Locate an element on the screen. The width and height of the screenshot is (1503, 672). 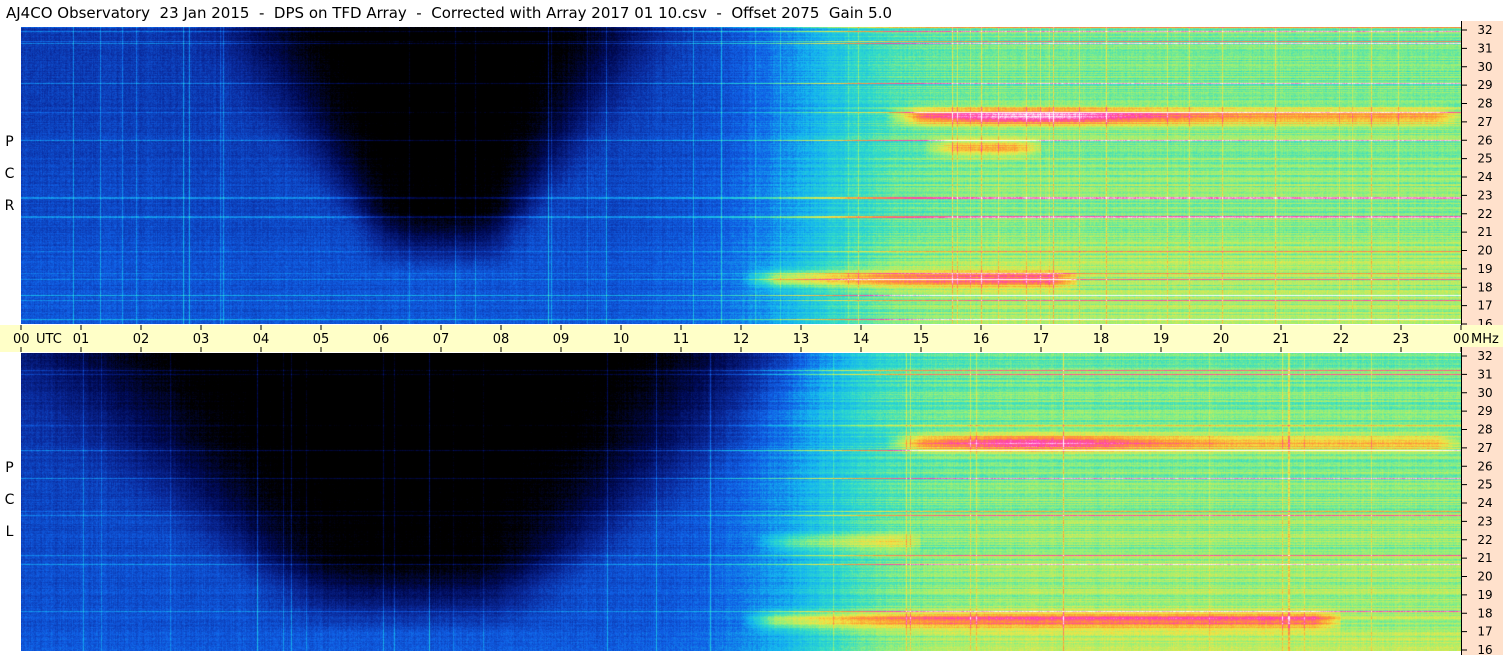
time-tick-label: 03 is located at coordinates (201, 339).